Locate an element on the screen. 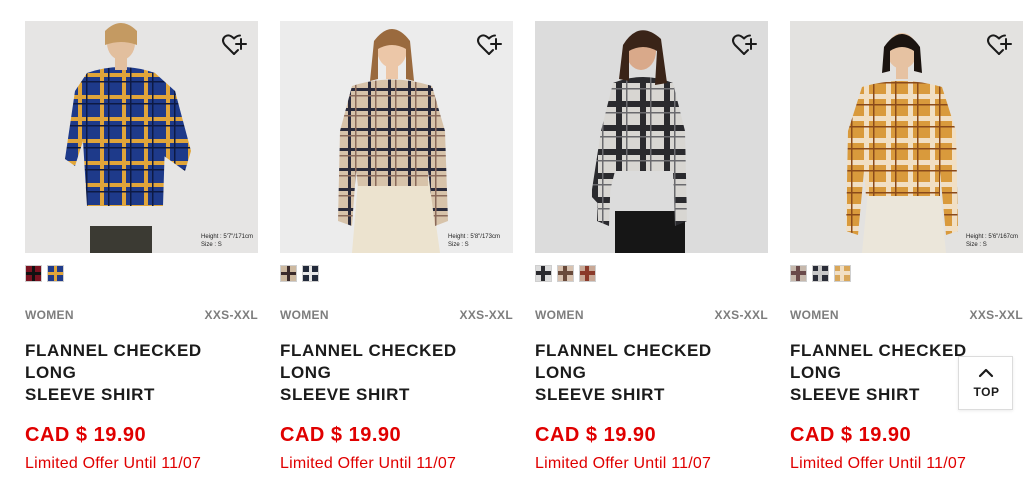 The image size is (1024, 484). product-image: Height : 5'6"/167cm Size : S is located at coordinates (906, 137).